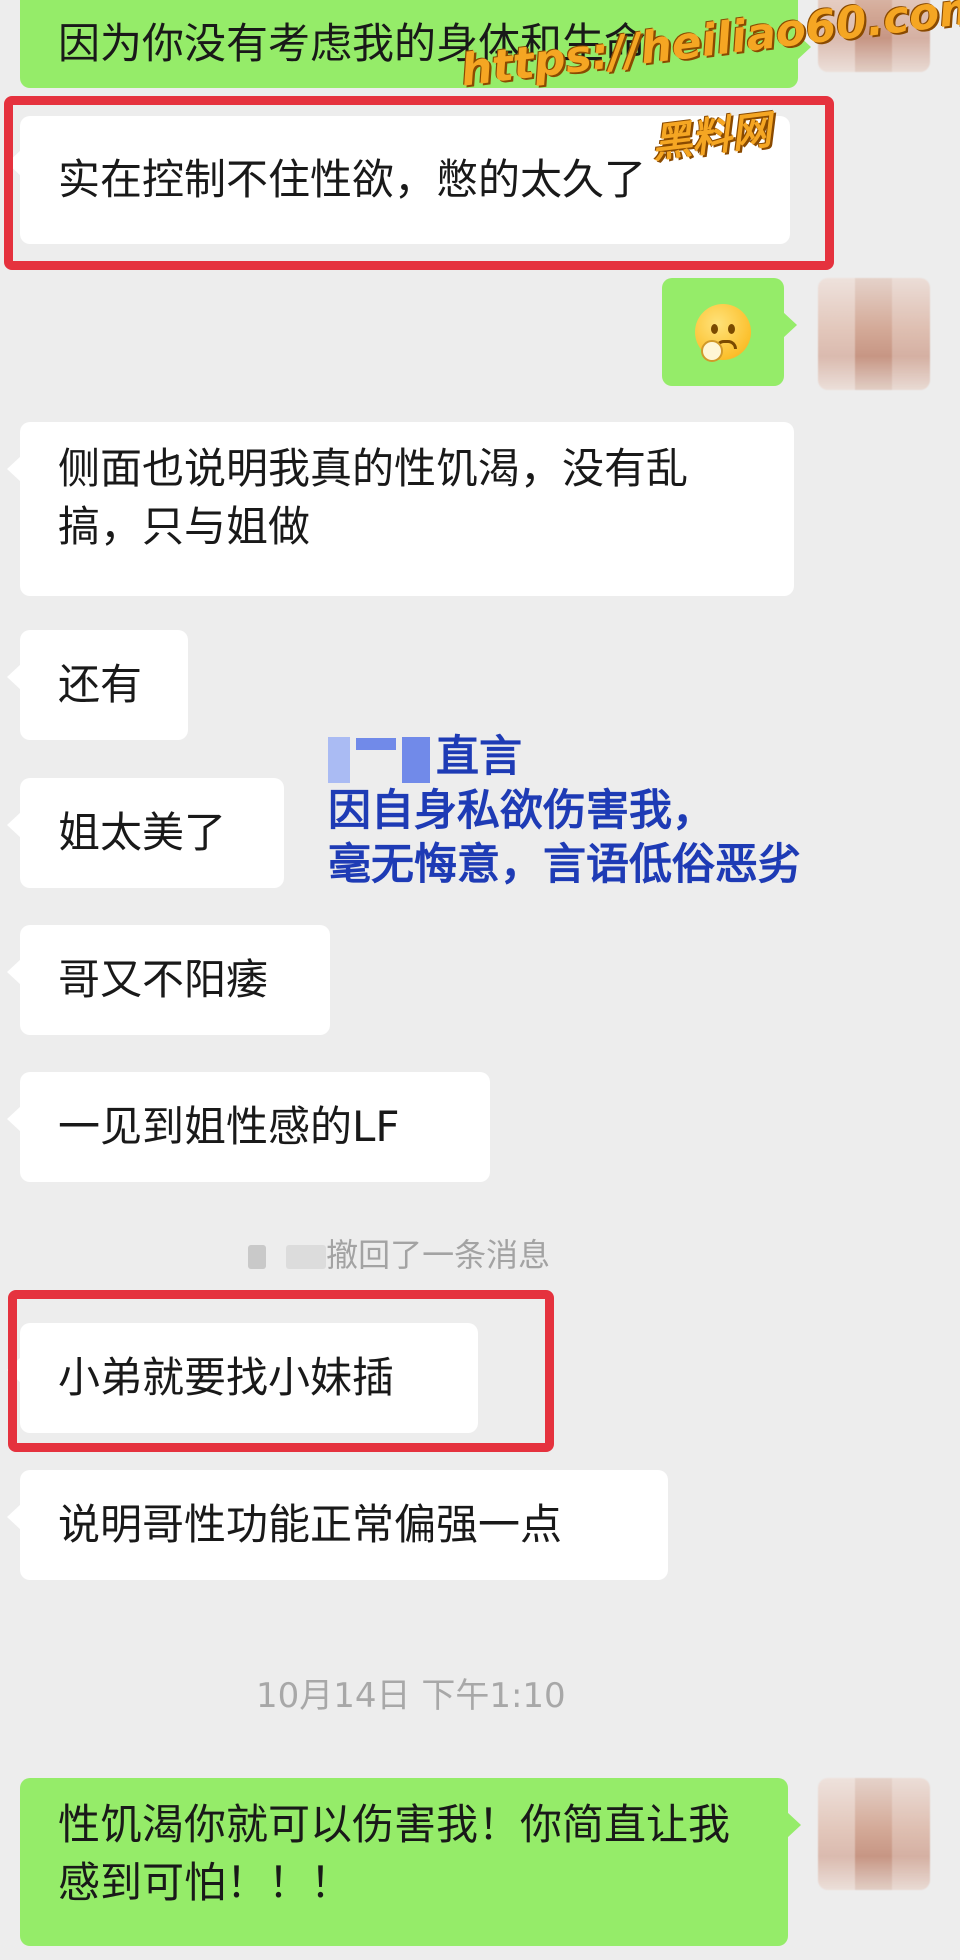 This screenshot has width=960, height=1960. I want to click on message-incoming-7: 哥又不阳痿, so click(168, 980).